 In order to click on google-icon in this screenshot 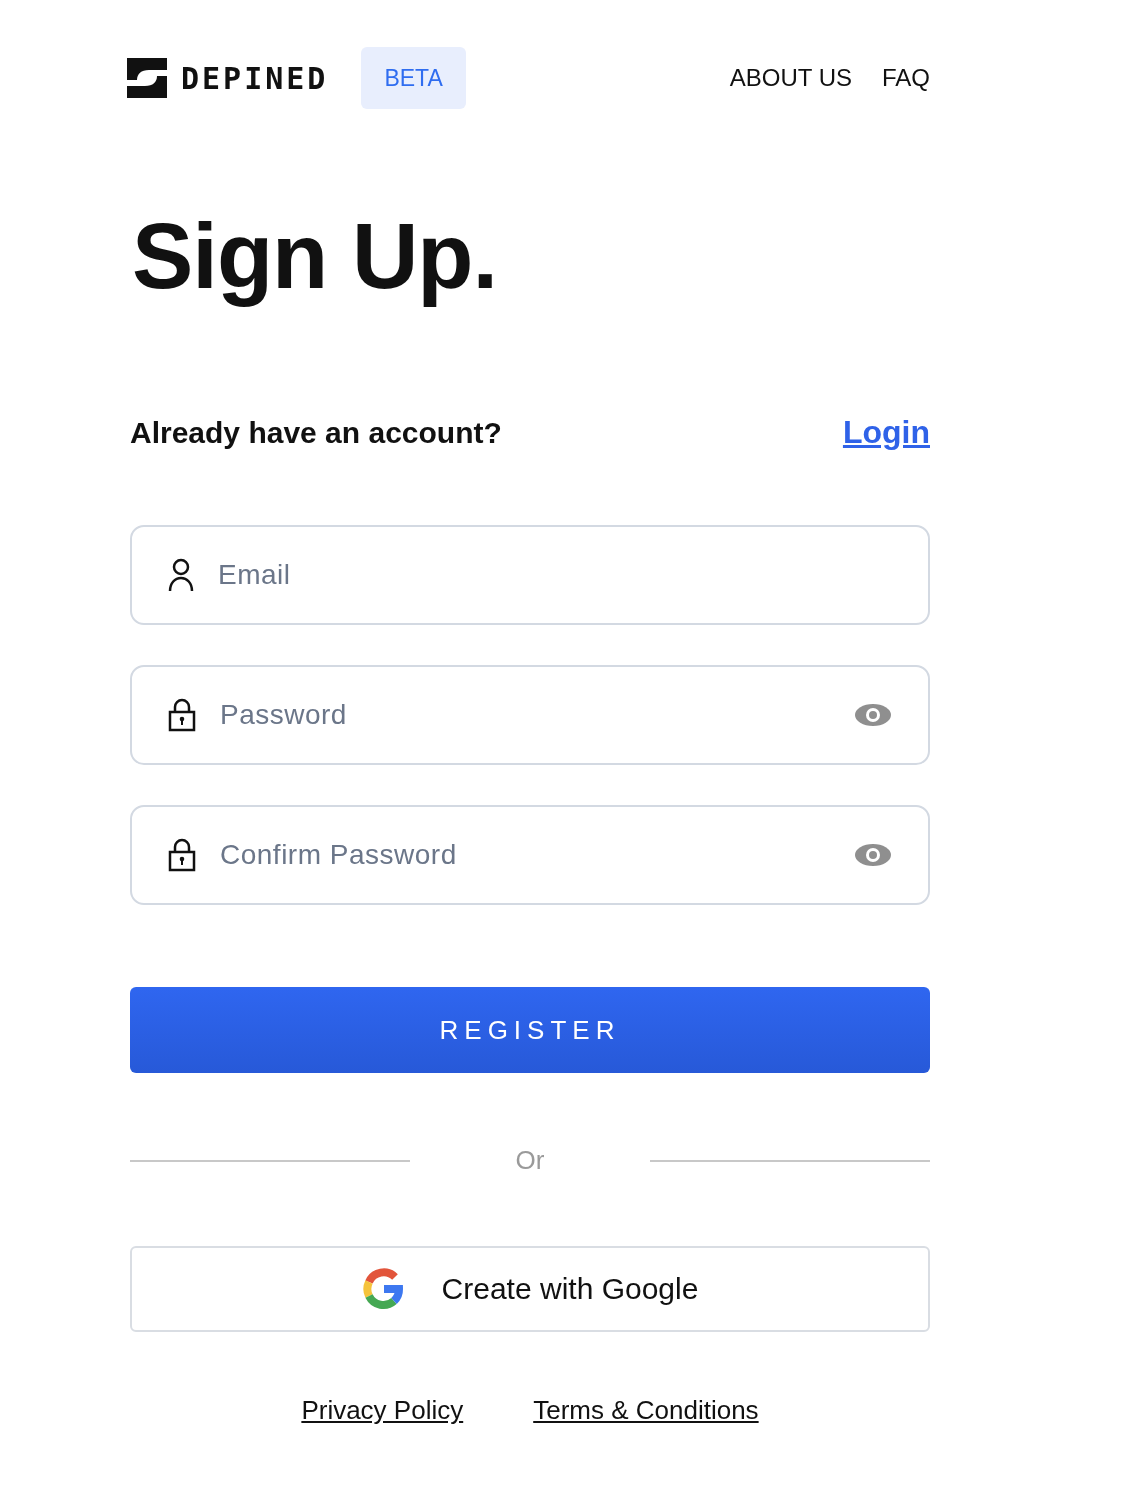, I will do `click(382, 1289)`.